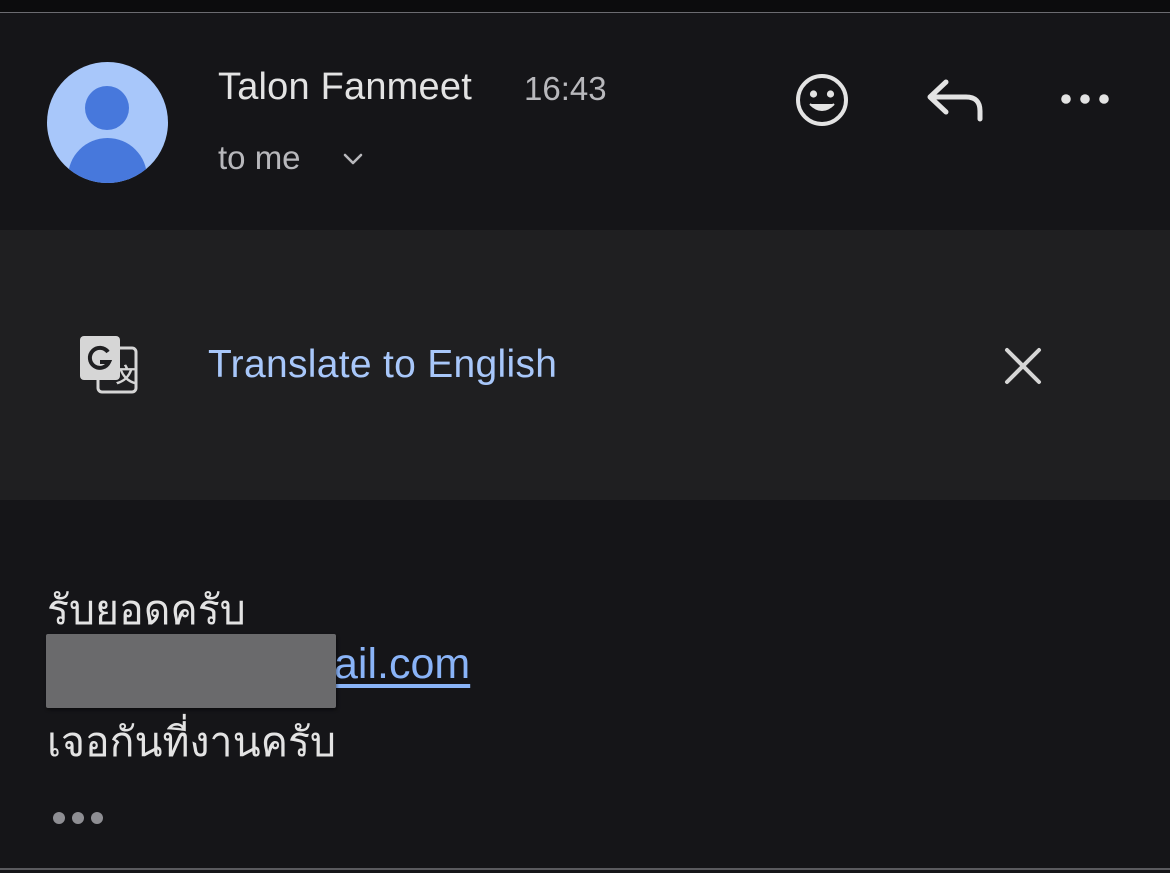 The image size is (1170, 873). Describe the element at coordinates (345, 87) in the screenshot. I see `sender-name: Talon Fanmeet` at that location.